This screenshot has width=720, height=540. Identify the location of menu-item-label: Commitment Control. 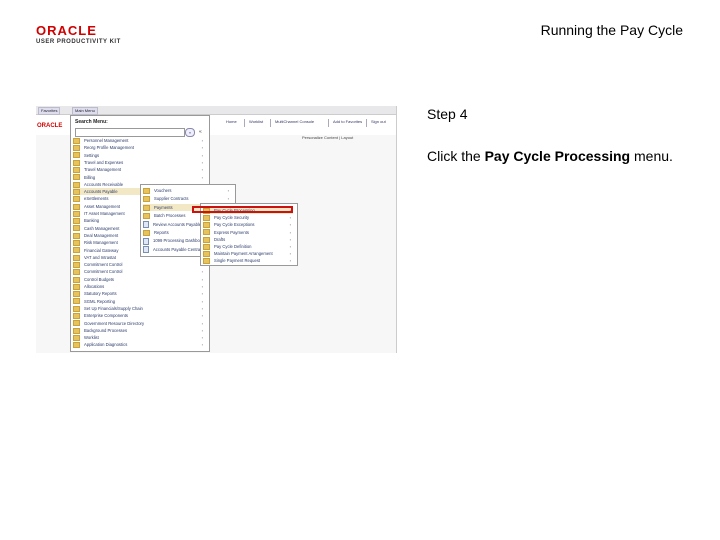
(103, 265).